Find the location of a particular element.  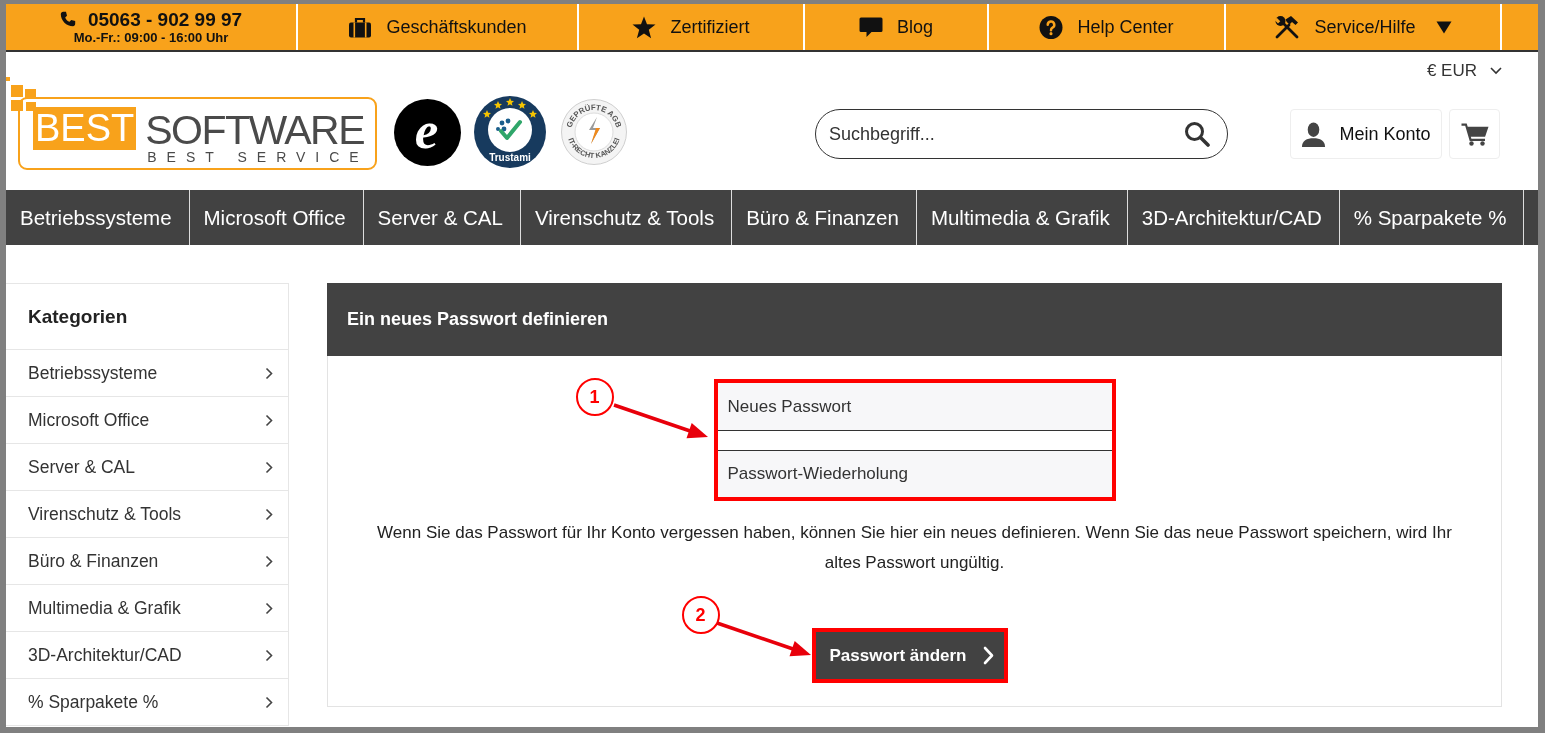

opening-hours: Mo.-Fr.: 09:00 - 16:00 Uhr is located at coordinates (151, 37).